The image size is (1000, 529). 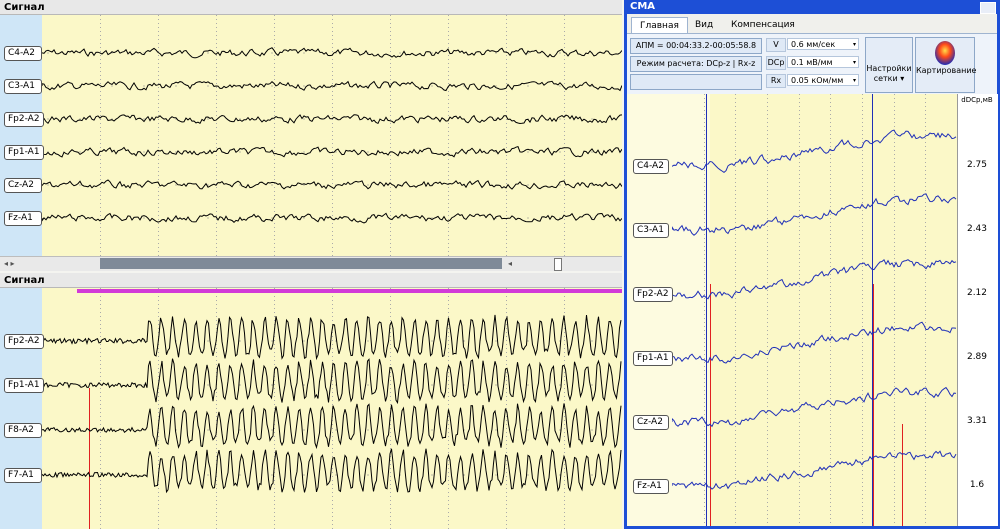 What do you see at coordinates (946, 70) in the screenshot?
I see `mapping-label: Картирование` at bounding box center [946, 70].